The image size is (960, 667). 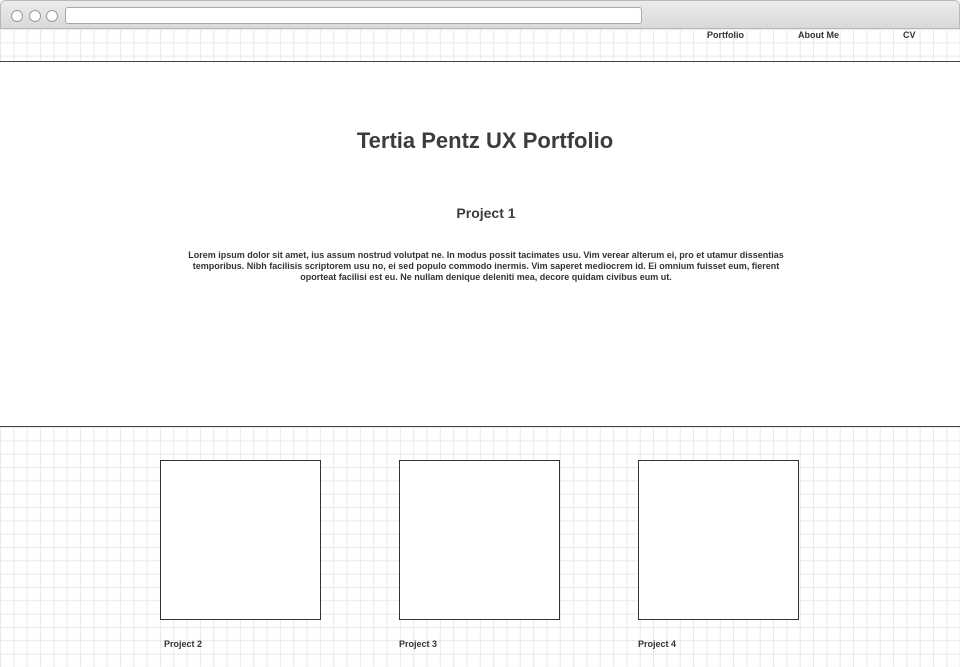 What do you see at coordinates (52, 16) in the screenshot?
I see `window-maximize-dot` at bounding box center [52, 16].